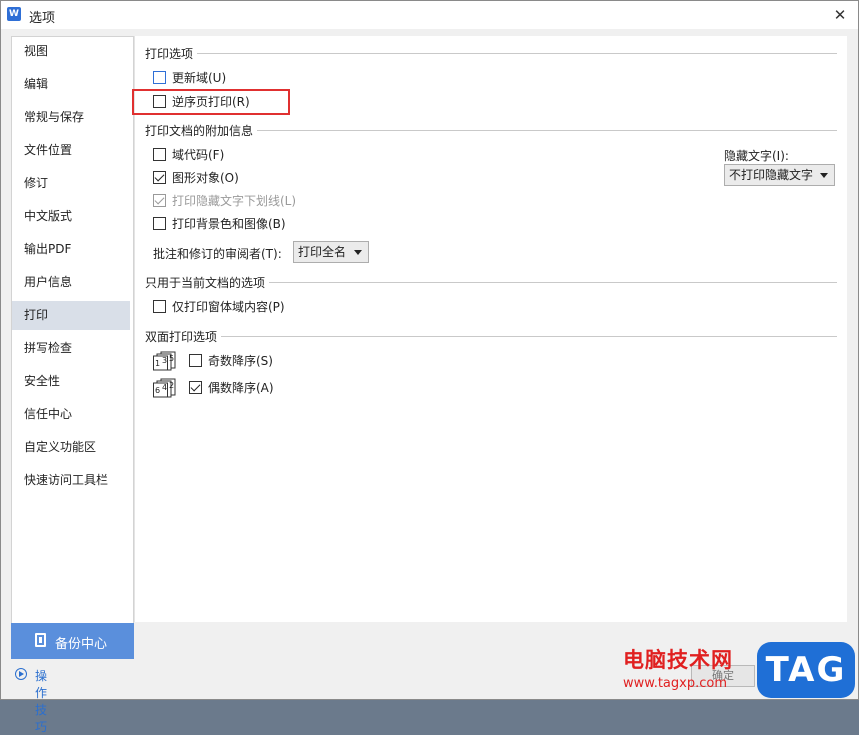 The image size is (859, 735). What do you see at coordinates (157, 390) in the screenshot?
I see `svg-text: 6` at bounding box center [157, 390].